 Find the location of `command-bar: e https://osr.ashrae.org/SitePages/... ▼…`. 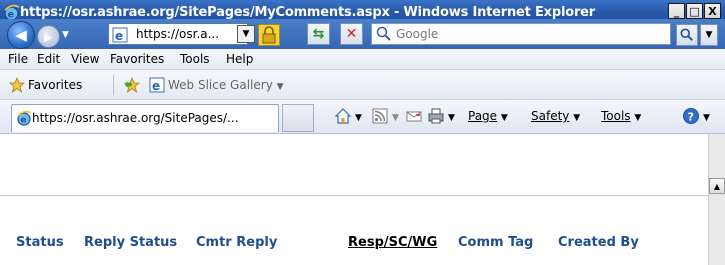

command-bar: e https://osr.ashrae.org/SitePages/... ▼… is located at coordinates (362, 117).